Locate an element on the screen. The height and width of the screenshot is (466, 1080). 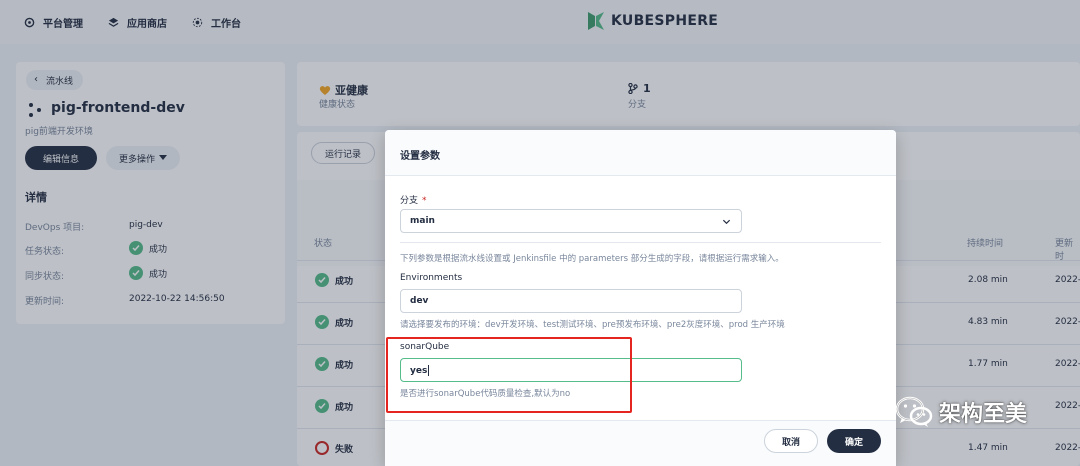
dialog-footer: 取消 确定 is located at coordinates (640, 443).